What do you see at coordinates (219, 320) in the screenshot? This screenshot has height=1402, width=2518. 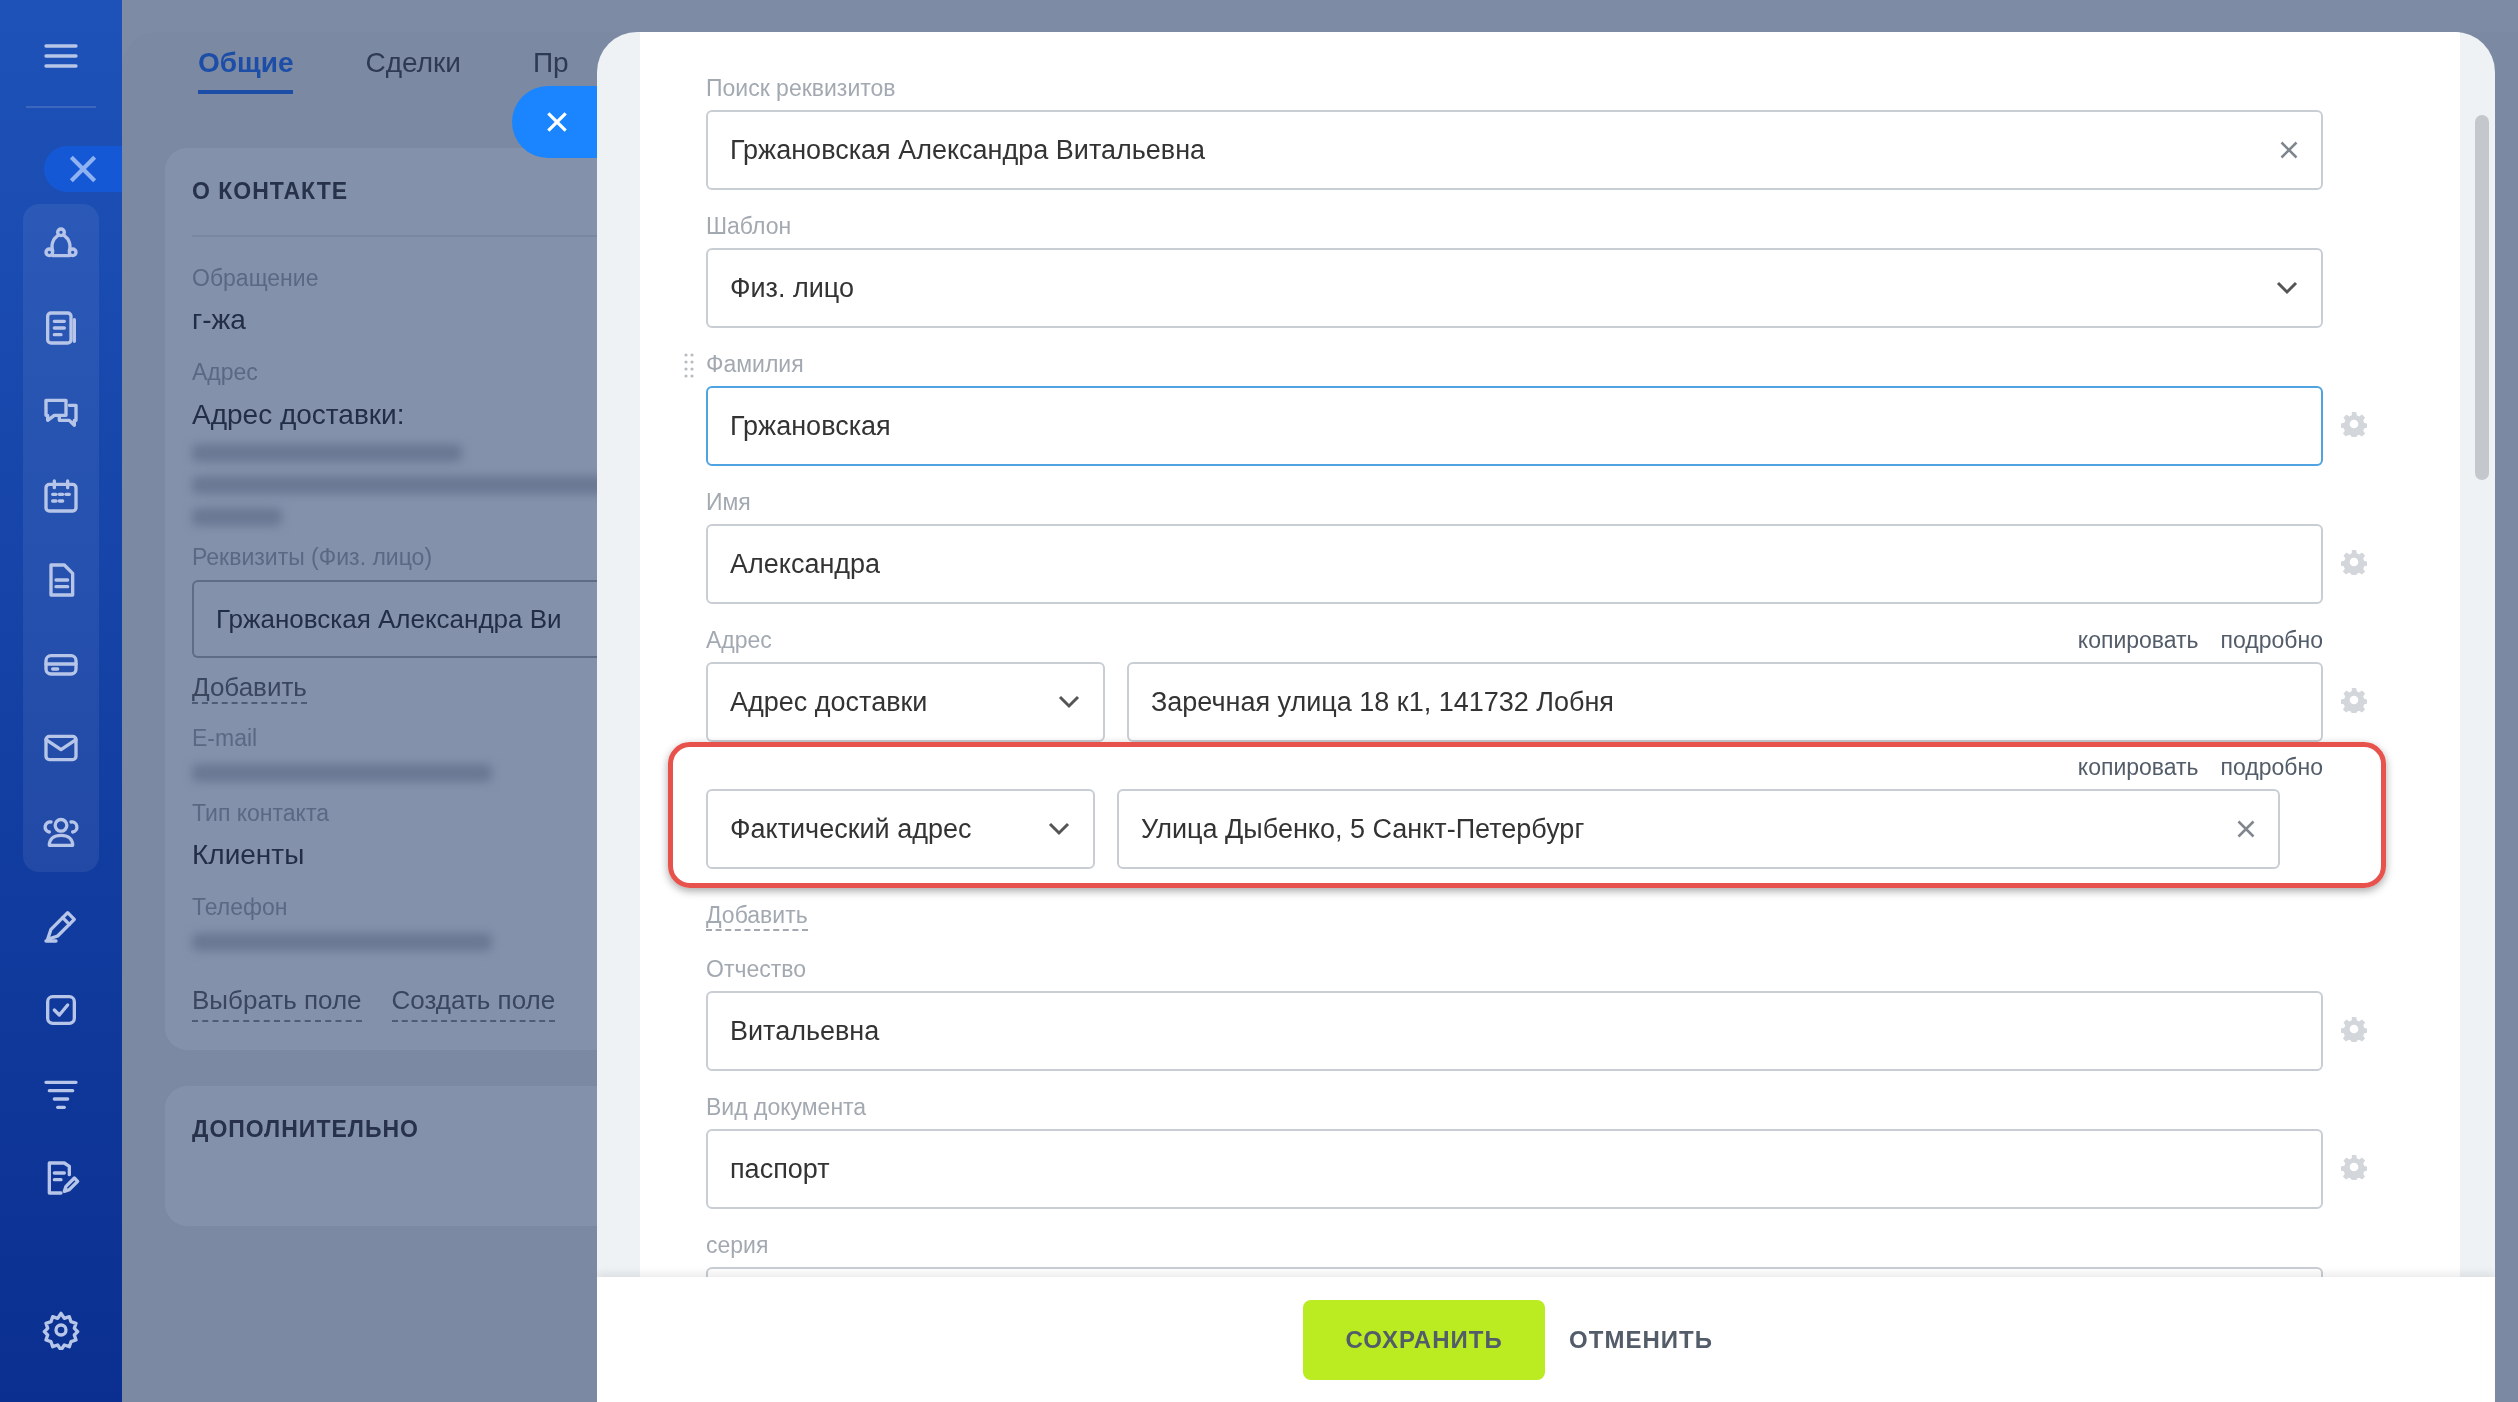 I see `field-value: г-жа` at bounding box center [219, 320].